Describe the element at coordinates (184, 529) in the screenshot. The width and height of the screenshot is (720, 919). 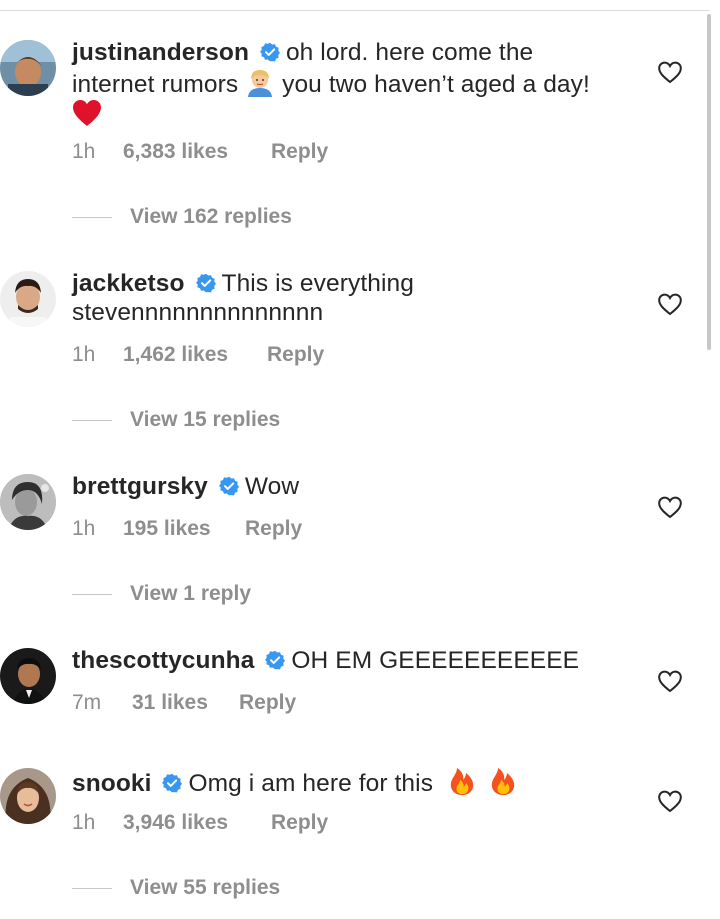
I see `comment-likes: 195 likes` at that location.